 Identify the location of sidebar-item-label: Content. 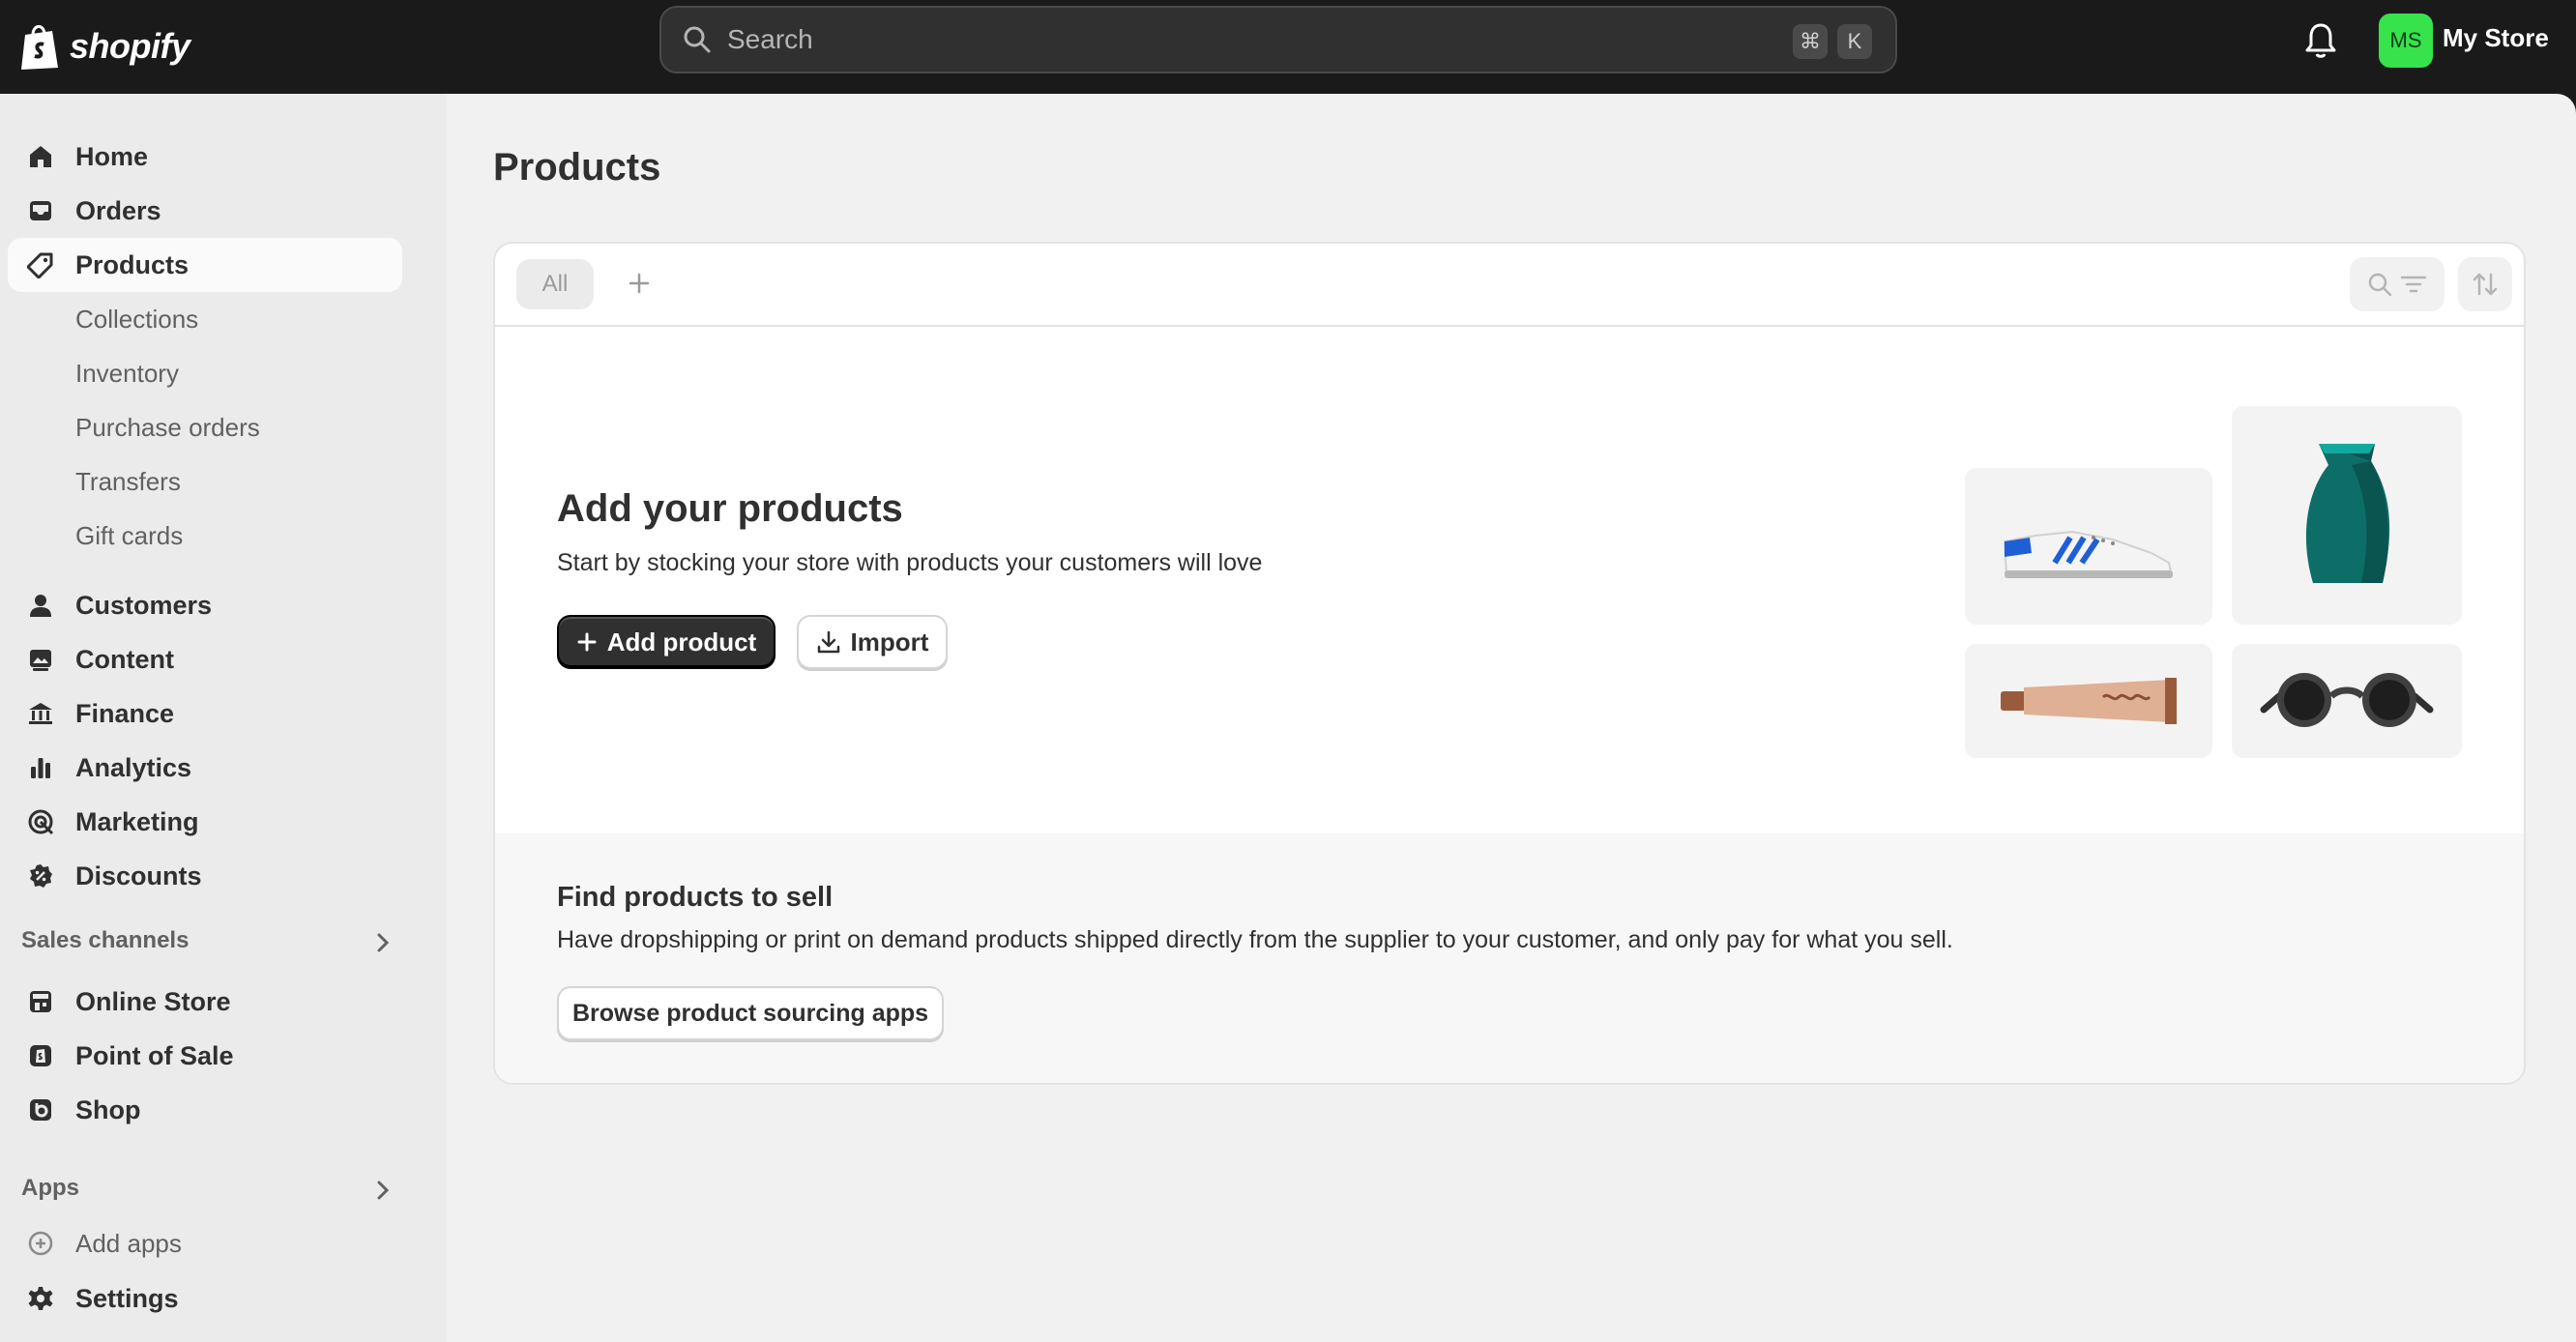
(124, 659).